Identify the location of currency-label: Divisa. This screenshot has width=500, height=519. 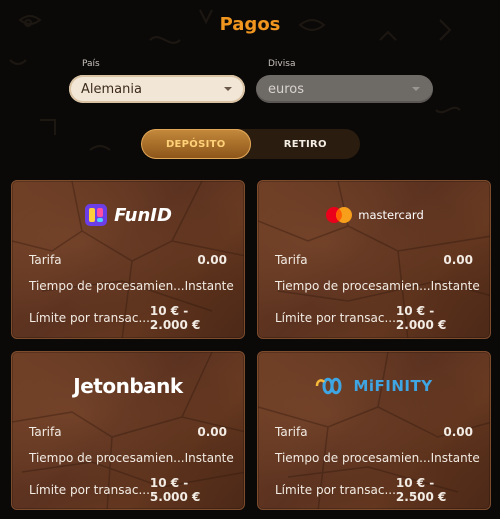
(282, 64).